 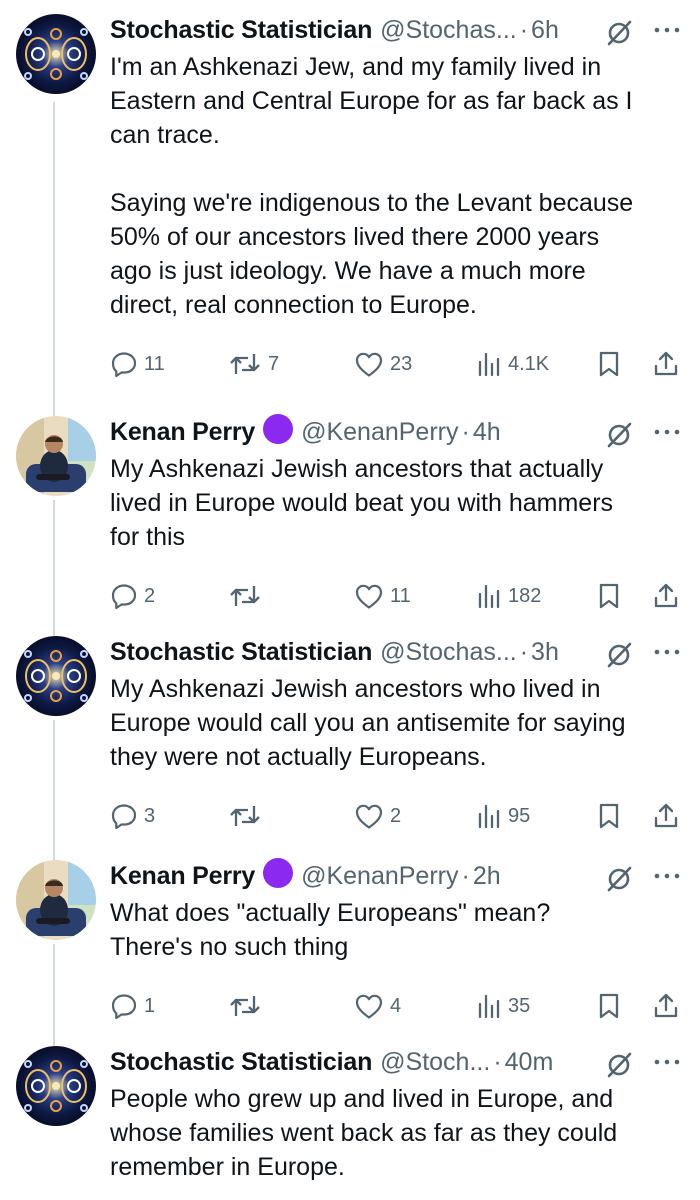 What do you see at coordinates (401, 363) in the screenshot?
I see `like-count: 23` at bounding box center [401, 363].